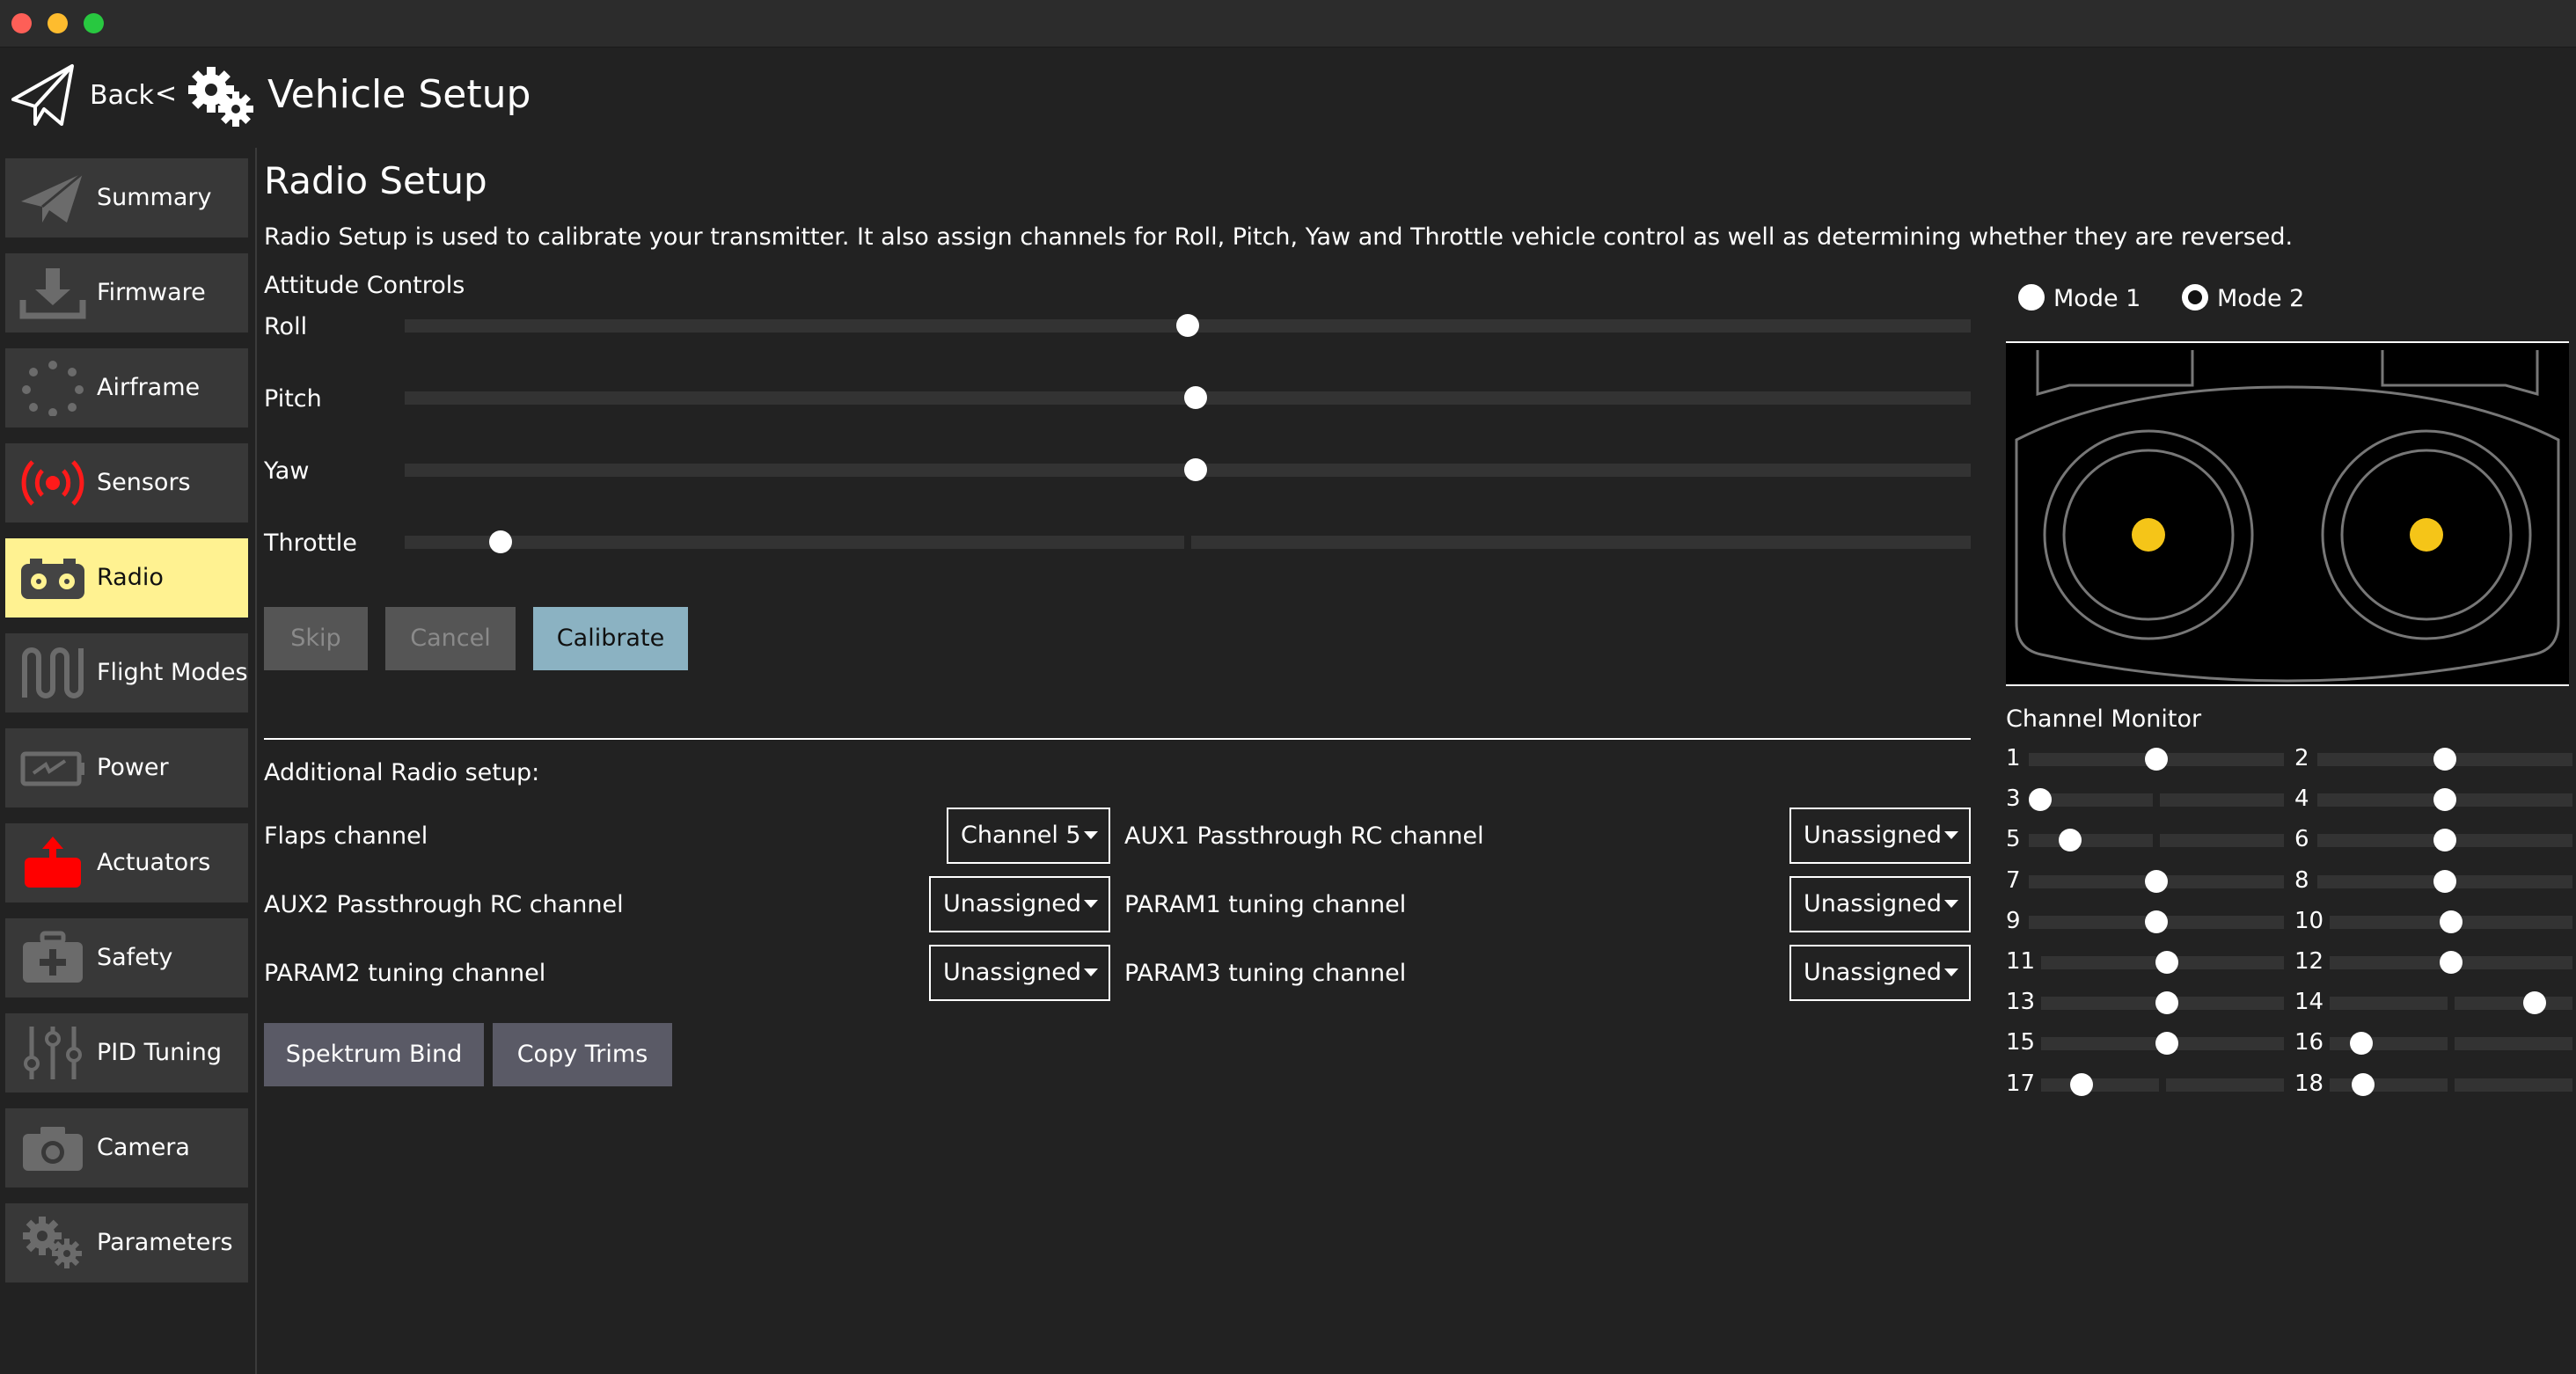 Image resolution: width=2576 pixels, height=1374 pixels. Describe the element at coordinates (2222, 881) in the screenshot. I see `channel-7-track-right` at that location.